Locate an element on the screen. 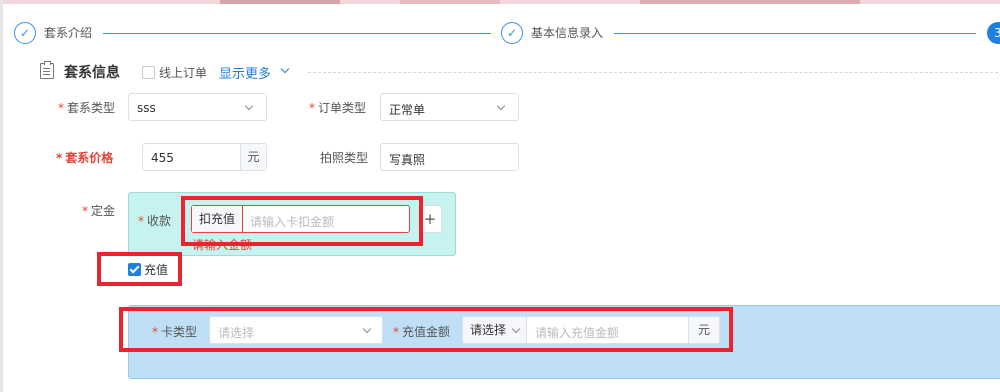  package-price-input: 455 元 is located at coordinates (204, 157).